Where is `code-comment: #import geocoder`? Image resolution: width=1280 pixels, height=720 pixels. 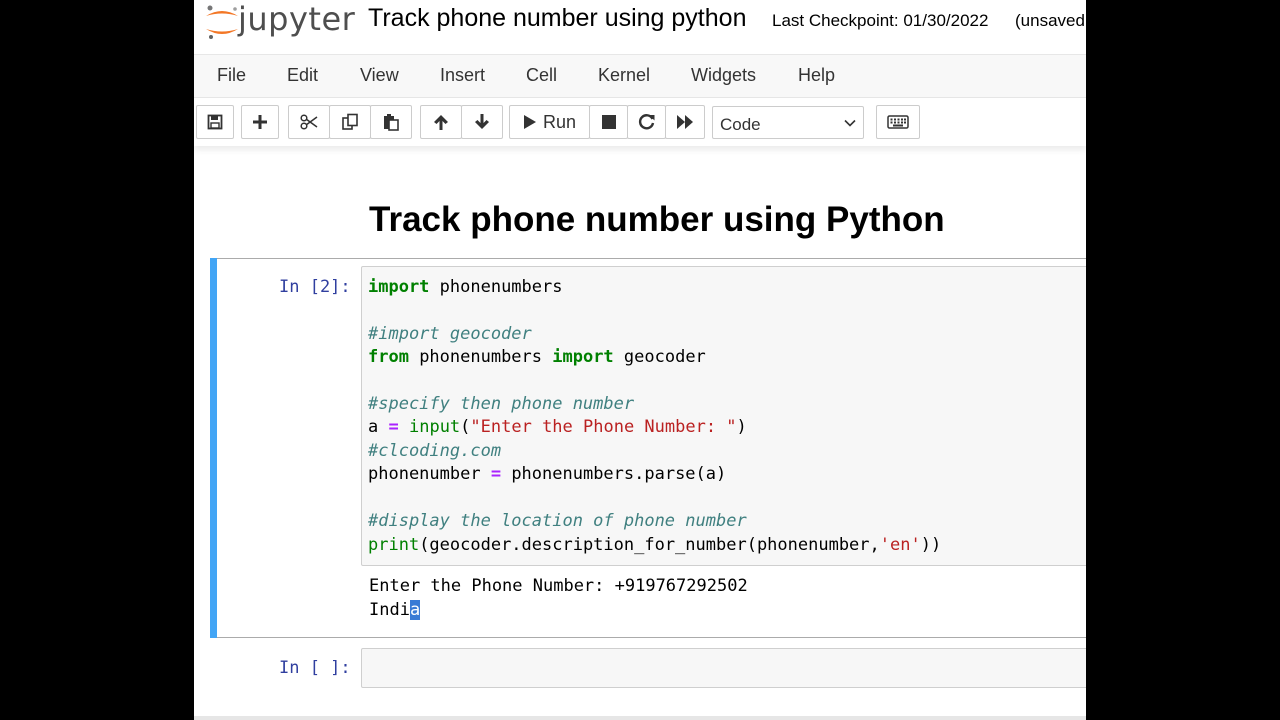
code-comment: #import geocoder is located at coordinates (450, 334).